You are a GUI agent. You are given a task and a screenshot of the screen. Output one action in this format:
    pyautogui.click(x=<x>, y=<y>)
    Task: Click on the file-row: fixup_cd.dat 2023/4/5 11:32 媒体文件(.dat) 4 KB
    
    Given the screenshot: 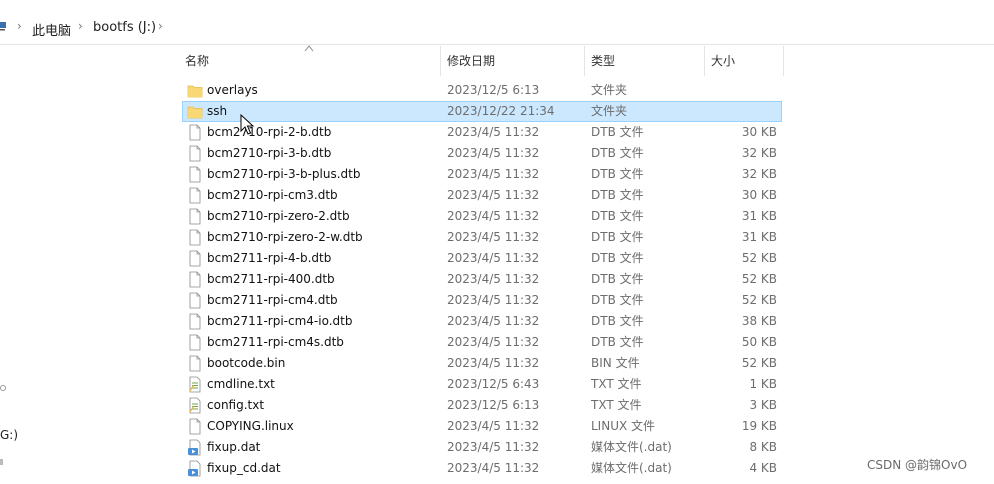 What is the action you would take?
    pyautogui.click(x=482, y=468)
    